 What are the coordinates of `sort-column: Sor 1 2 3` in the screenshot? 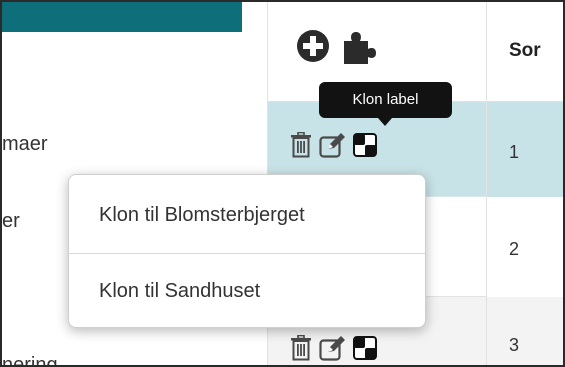 It's located at (524, 183).